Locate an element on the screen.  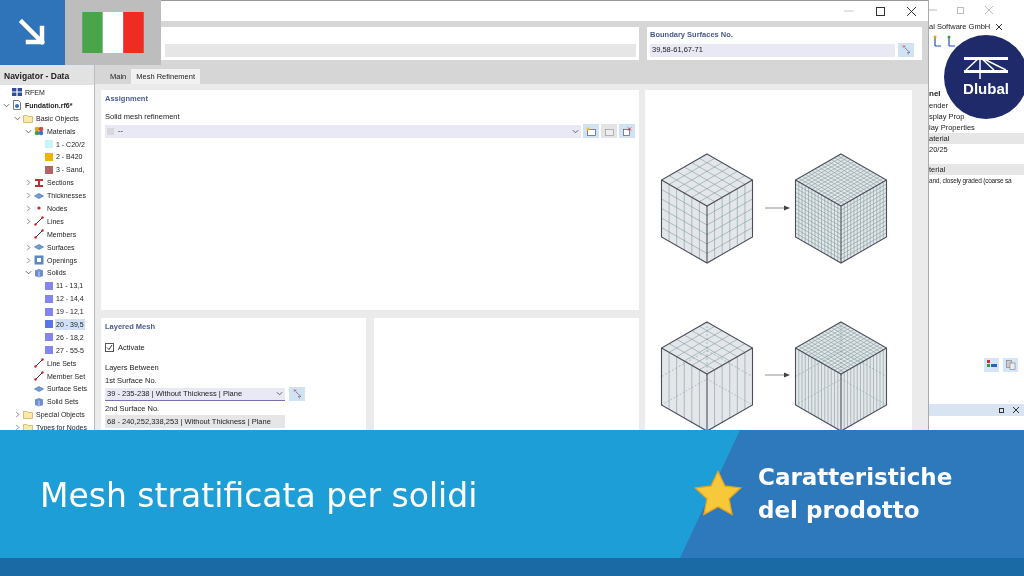
opening-icon is located at coordinates (39, 260).